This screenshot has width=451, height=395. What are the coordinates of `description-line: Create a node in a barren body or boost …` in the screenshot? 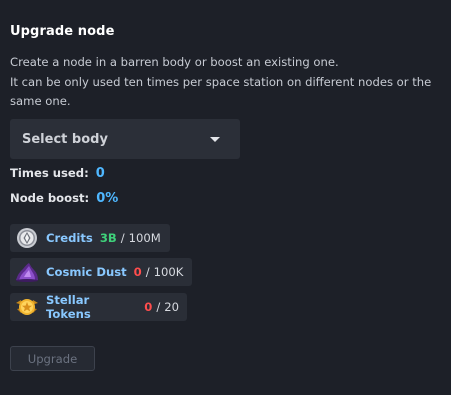 It's located at (174, 62).